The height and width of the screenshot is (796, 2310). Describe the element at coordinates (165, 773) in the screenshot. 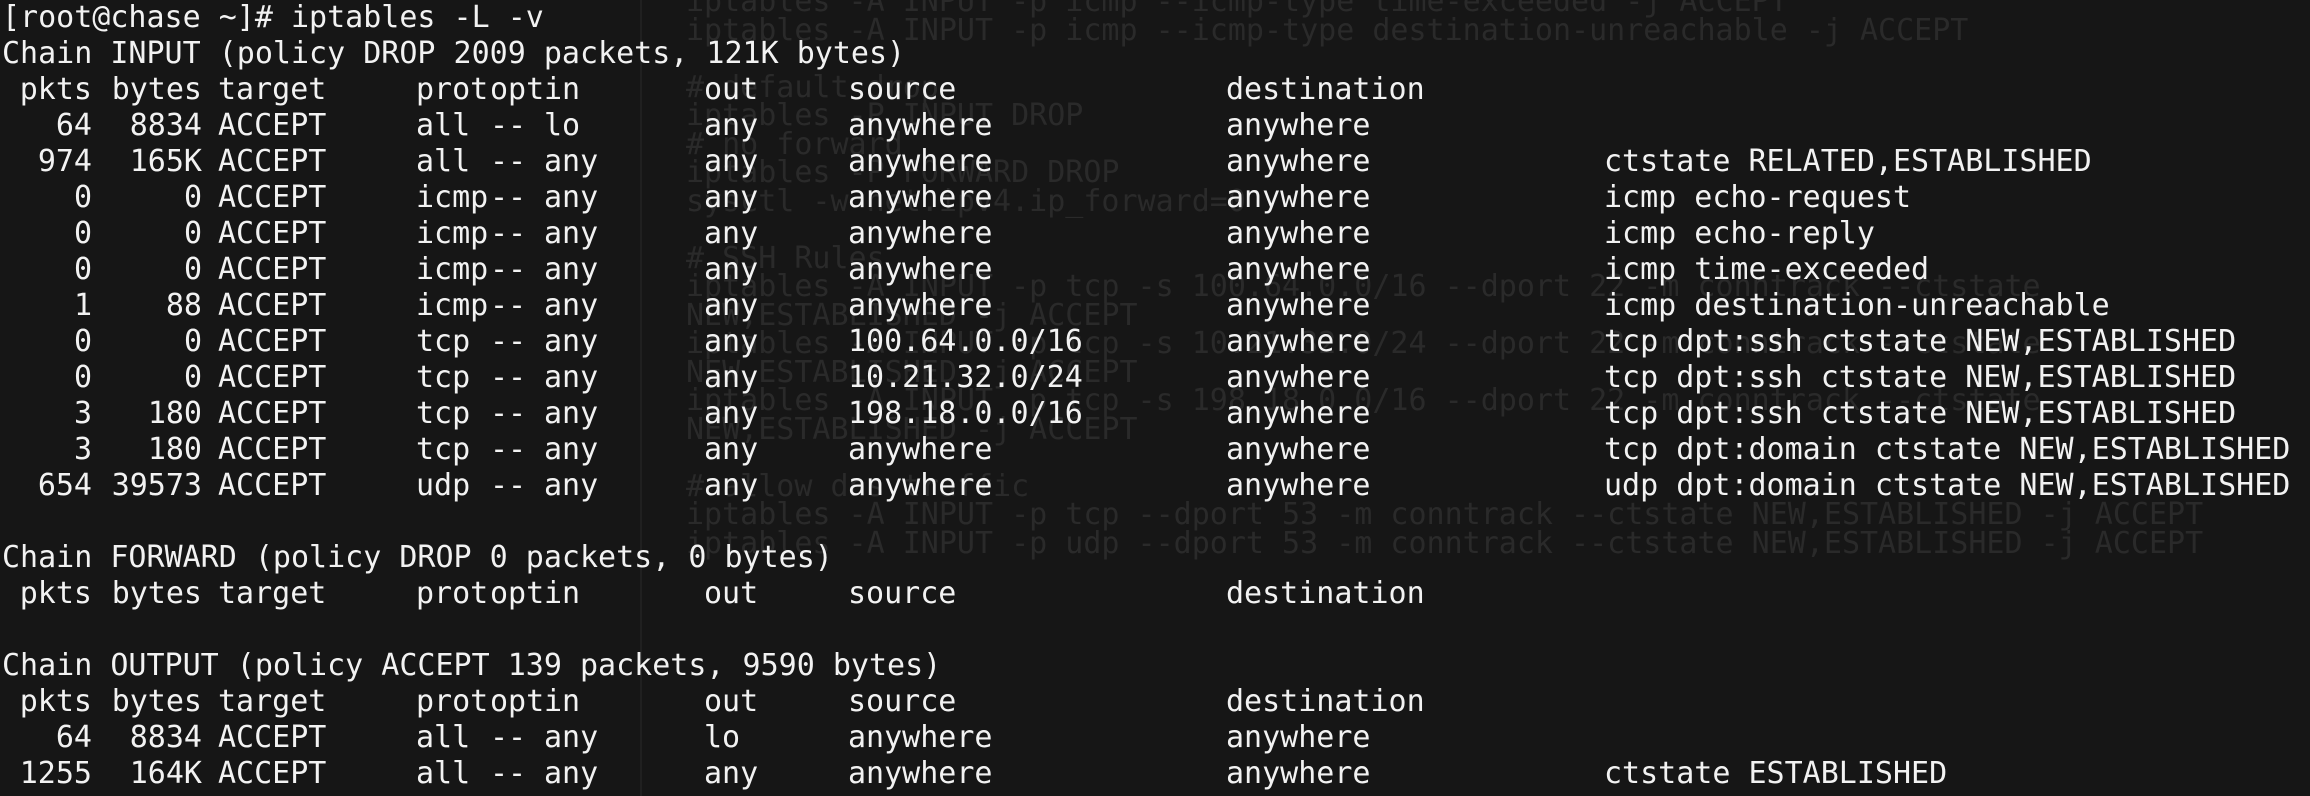

I see `cell-bytes: 164K` at that location.